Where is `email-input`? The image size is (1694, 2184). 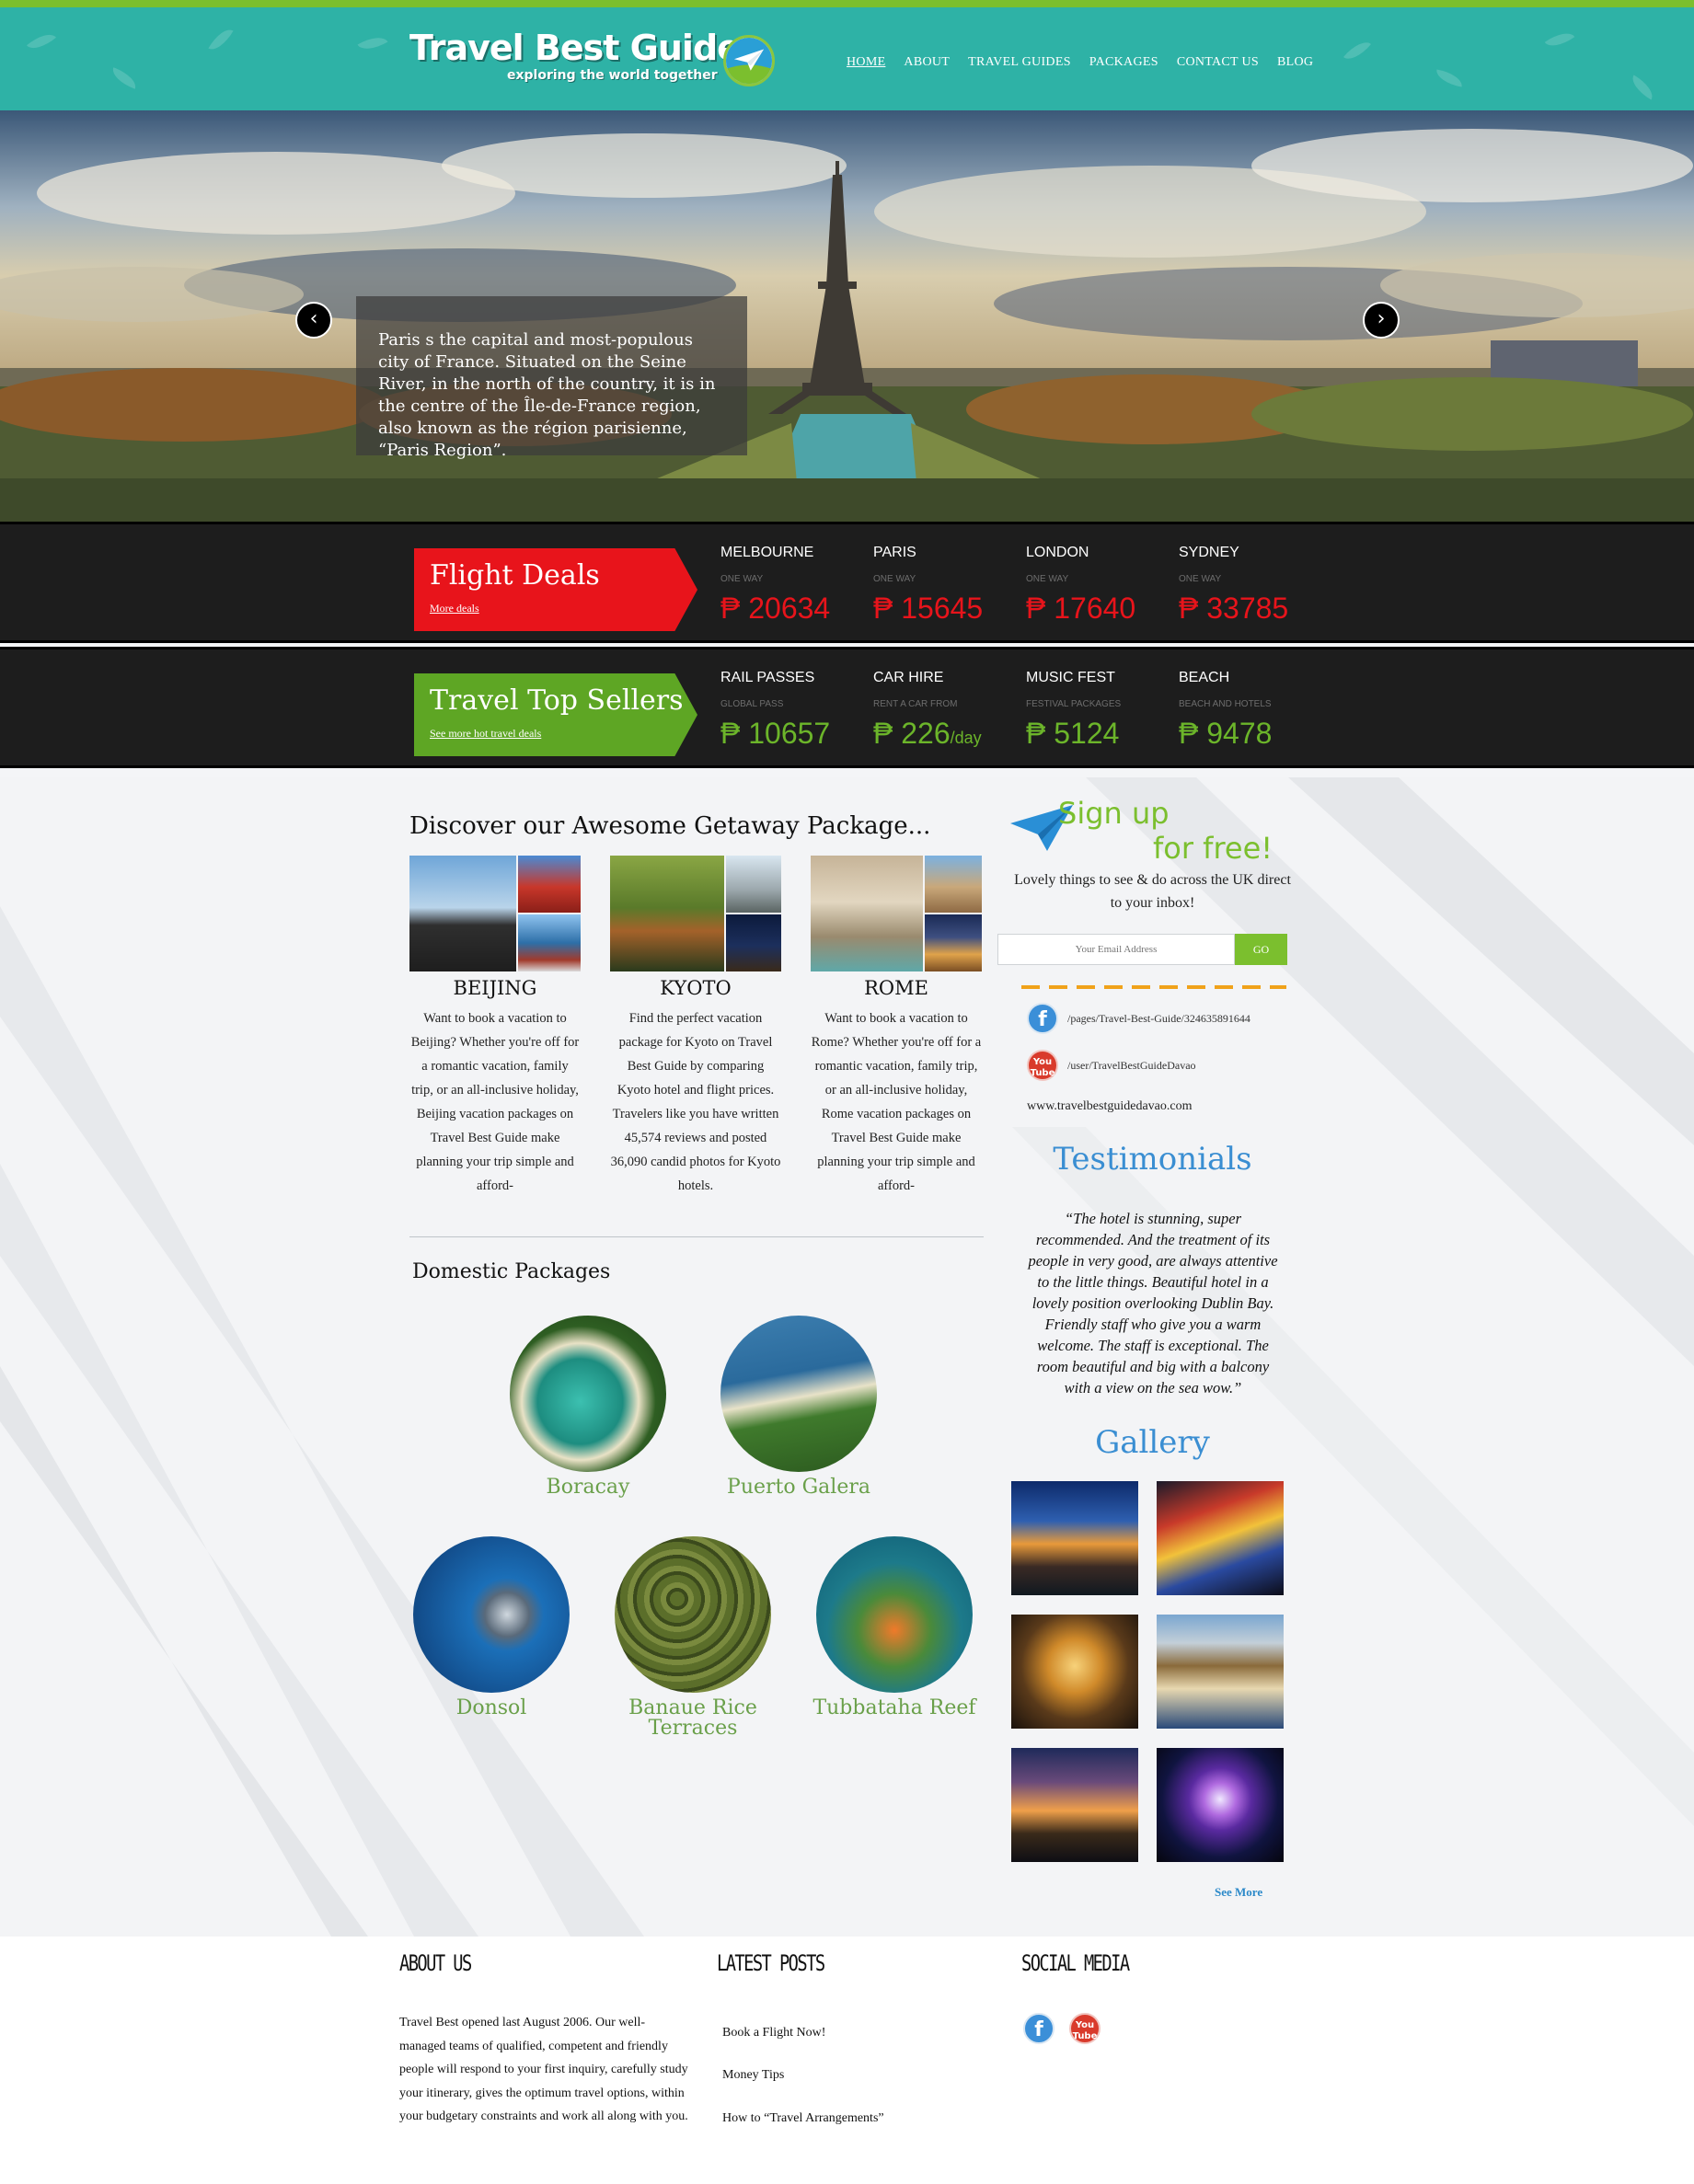 email-input is located at coordinates (1116, 949).